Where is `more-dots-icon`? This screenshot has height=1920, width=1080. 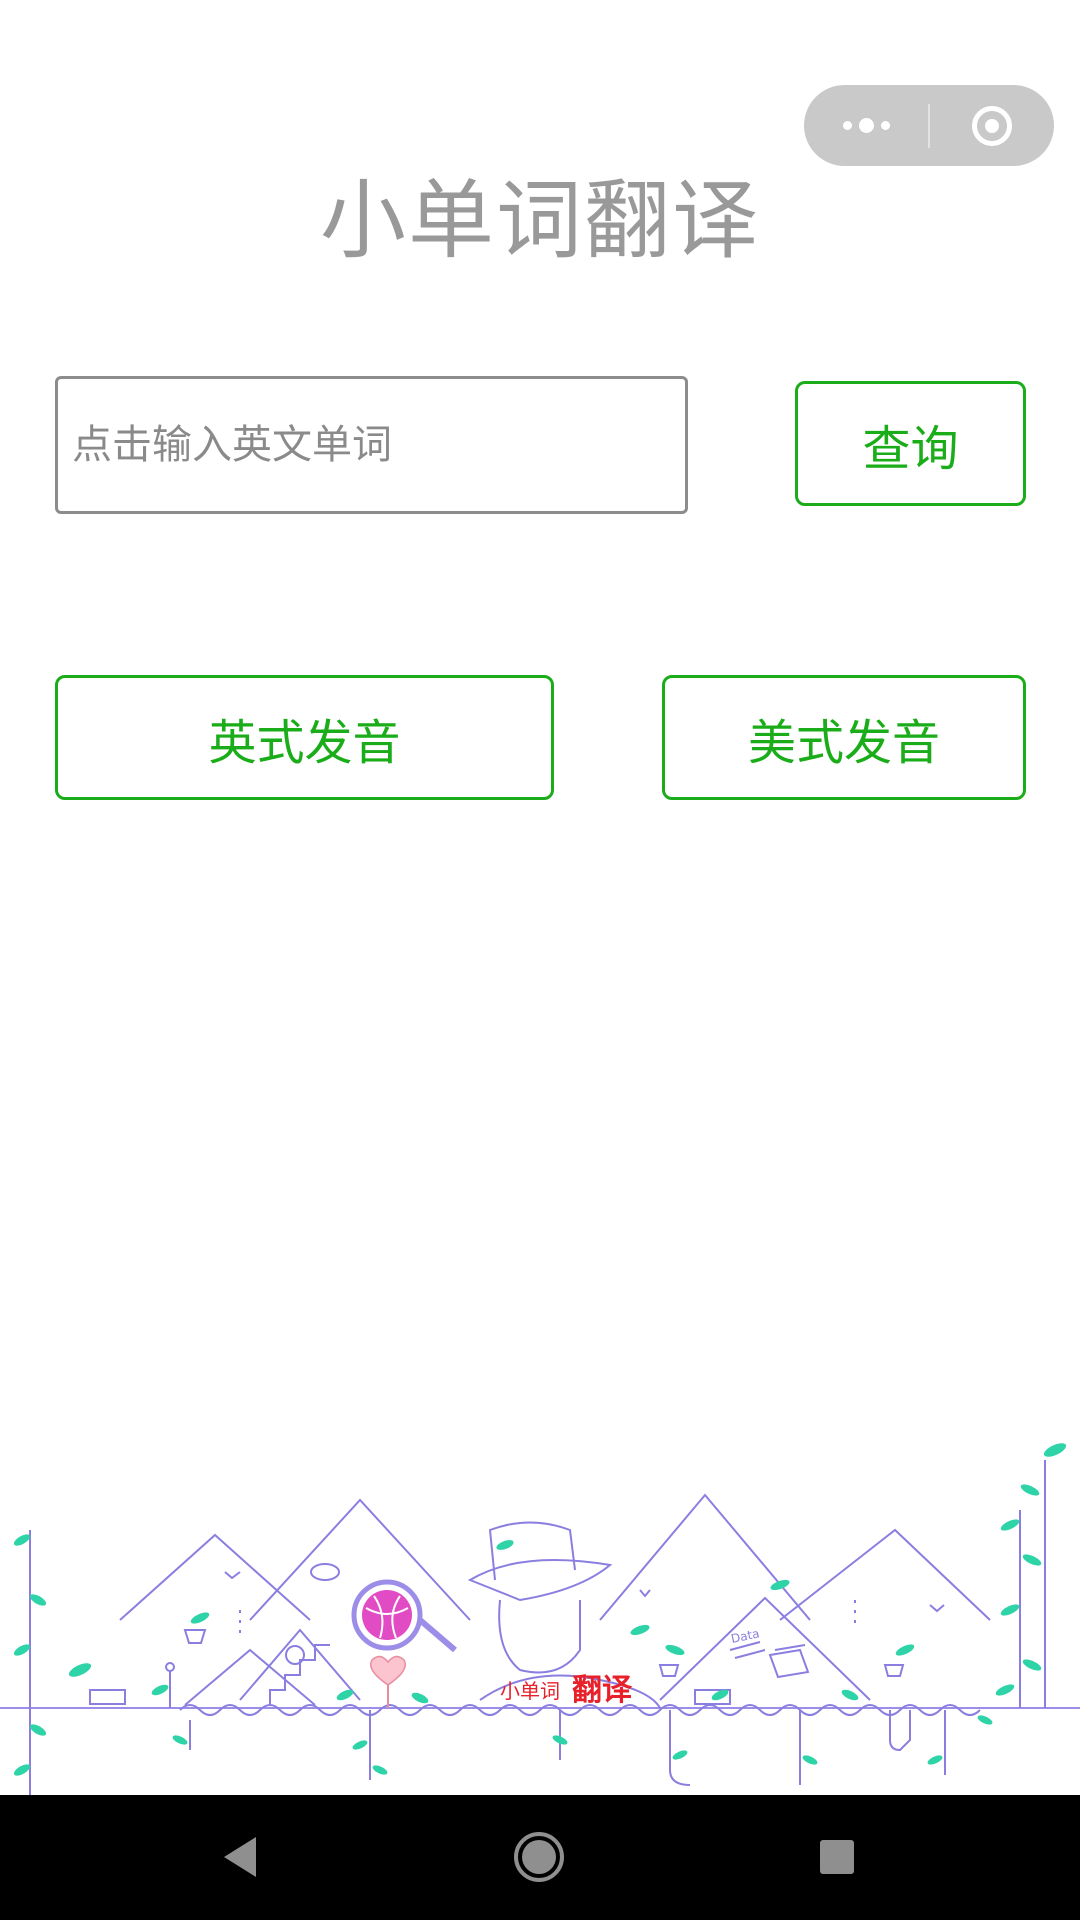 more-dots-icon is located at coordinates (866, 125).